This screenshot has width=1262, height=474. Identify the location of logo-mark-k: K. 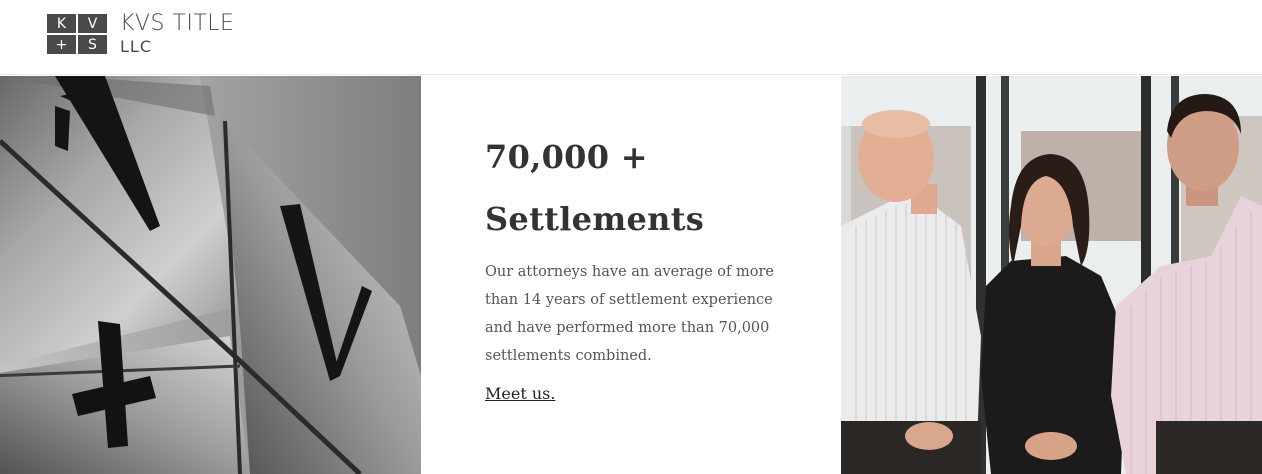
(61, 23).